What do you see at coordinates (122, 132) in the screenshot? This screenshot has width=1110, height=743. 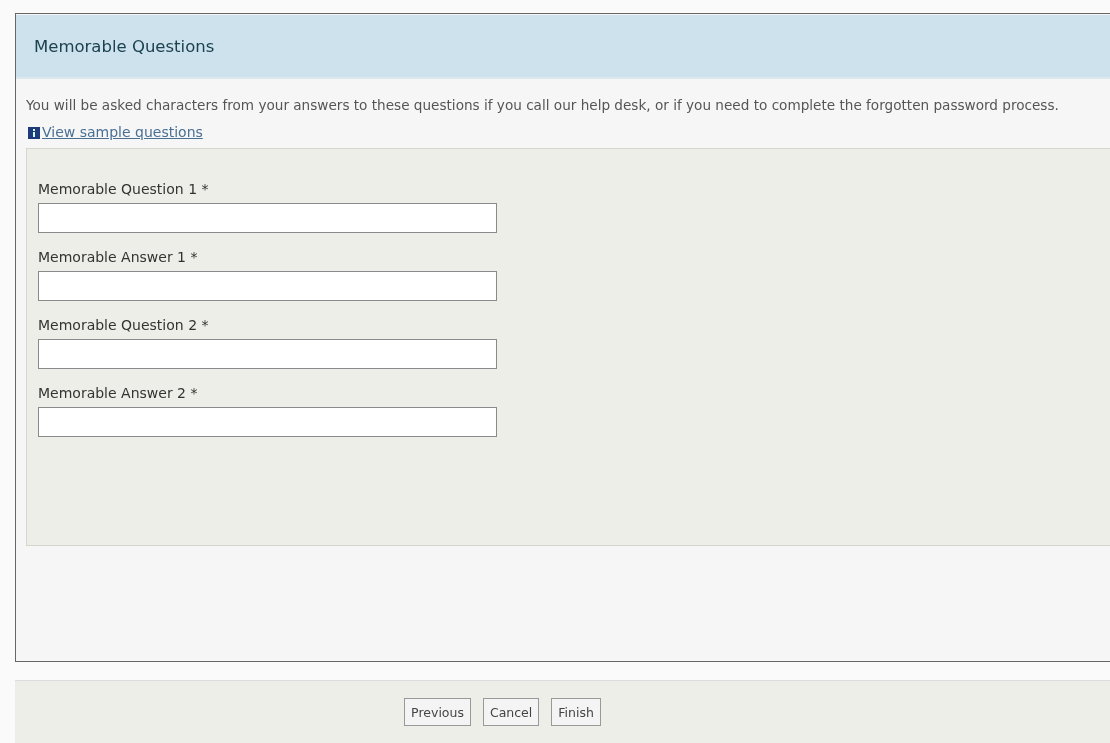 I see `sample-questions-link: View sample questions` at bounding box center [122, 132].